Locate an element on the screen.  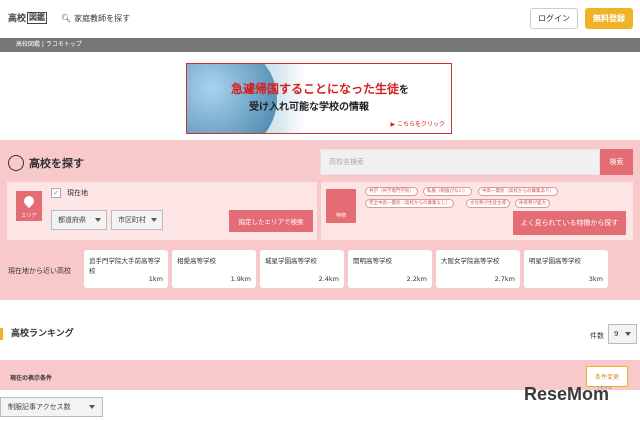
sort-select: 制服記事アクセス数 is located at coordinates (51, 407).